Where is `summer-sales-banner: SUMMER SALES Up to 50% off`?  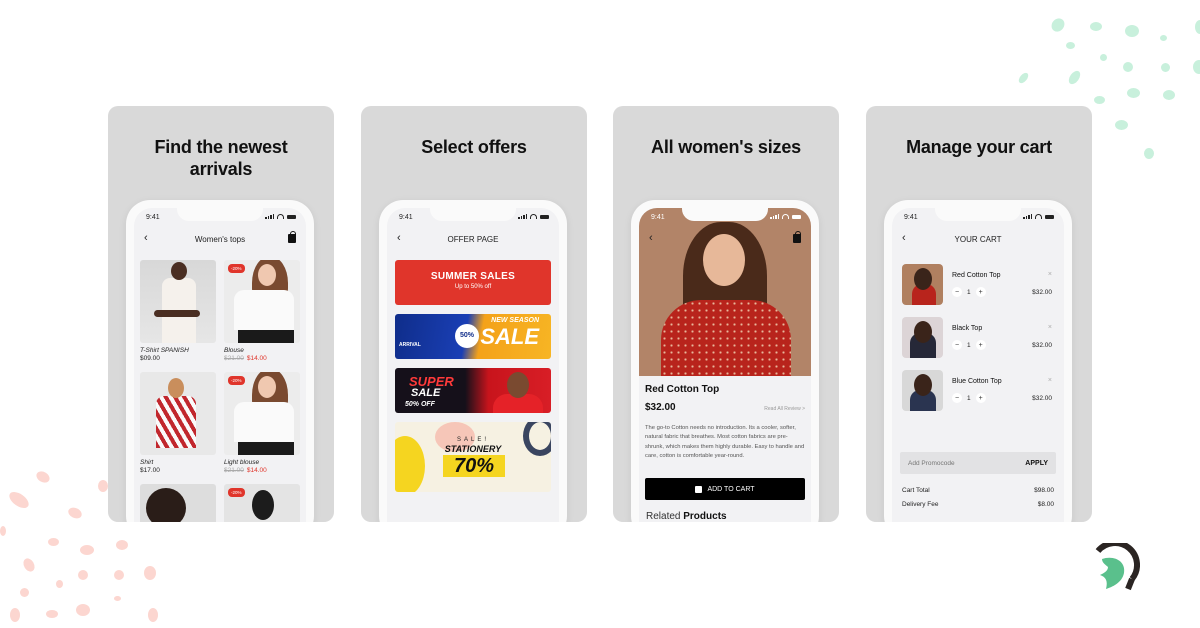
summer-sales-banner: SUMMER SALES Up to 50% off is located at coordinates (473, 282).